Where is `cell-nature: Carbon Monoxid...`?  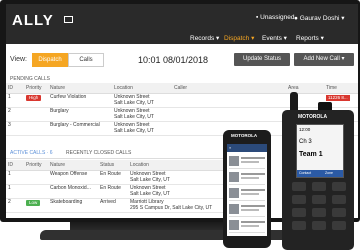 cell-nature: Carbon Monoxid... is located at coordinates (73, 191).